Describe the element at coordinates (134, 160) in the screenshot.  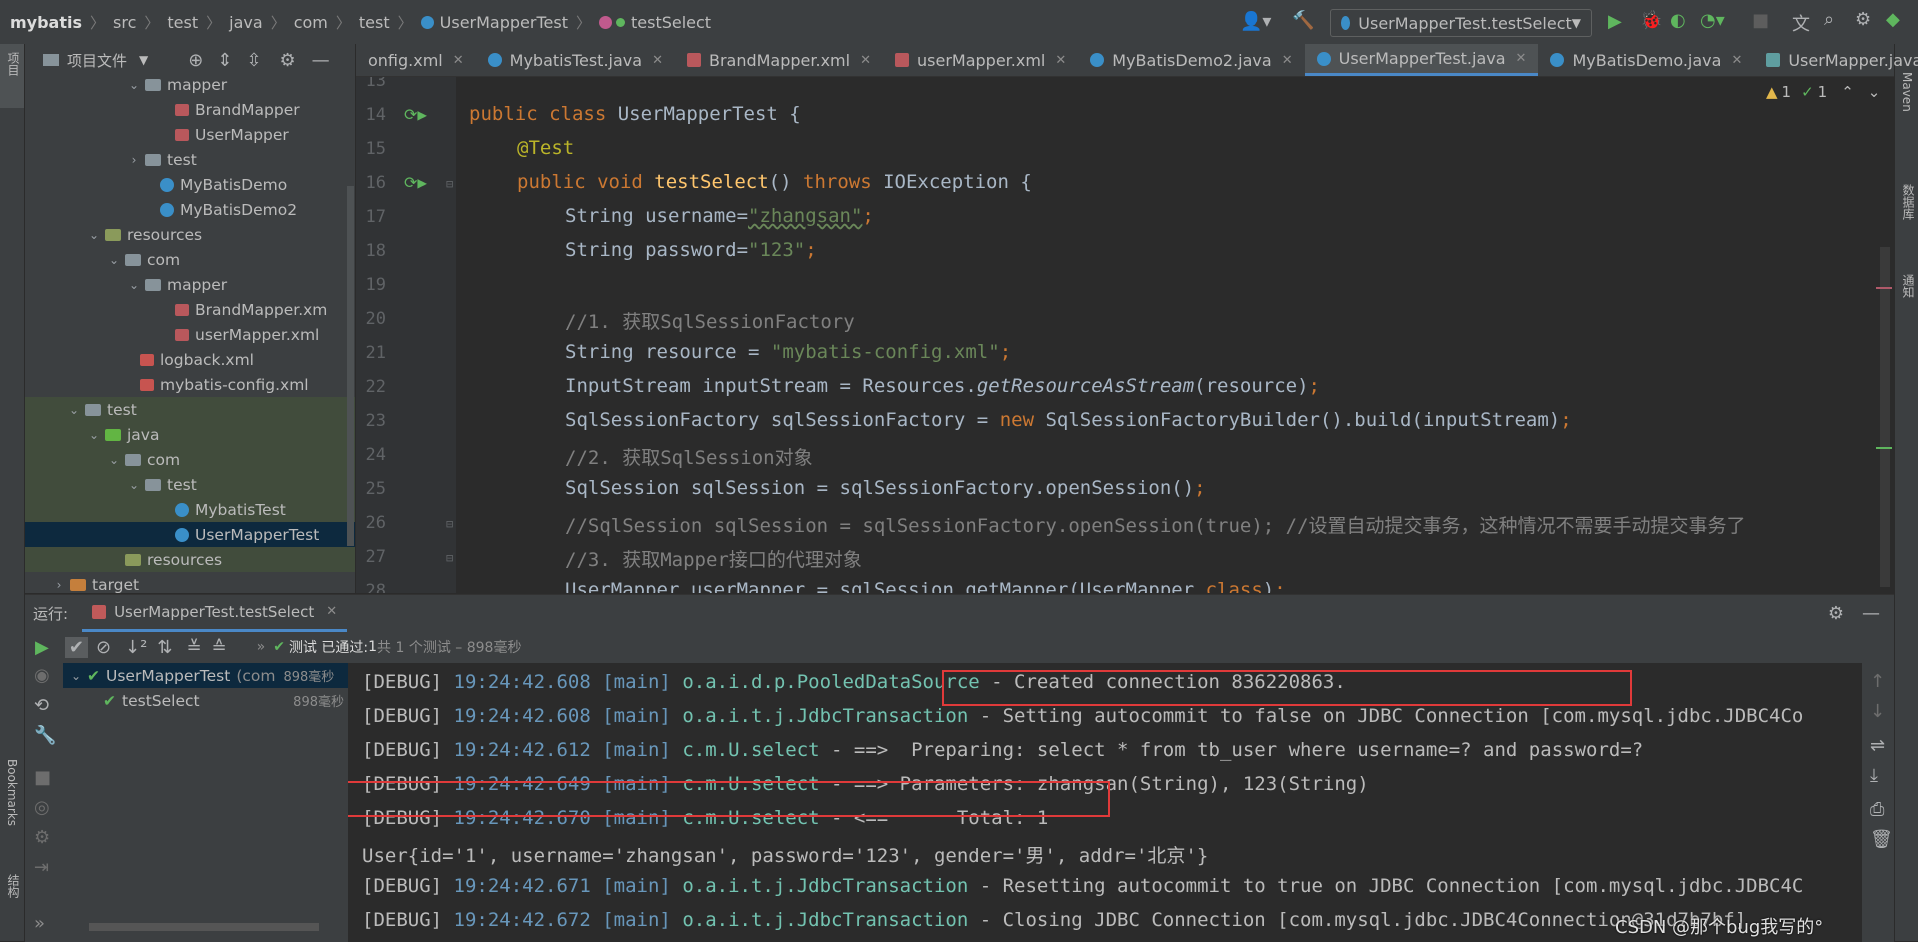
I see `expand-toggle-icon: ›` at that location.